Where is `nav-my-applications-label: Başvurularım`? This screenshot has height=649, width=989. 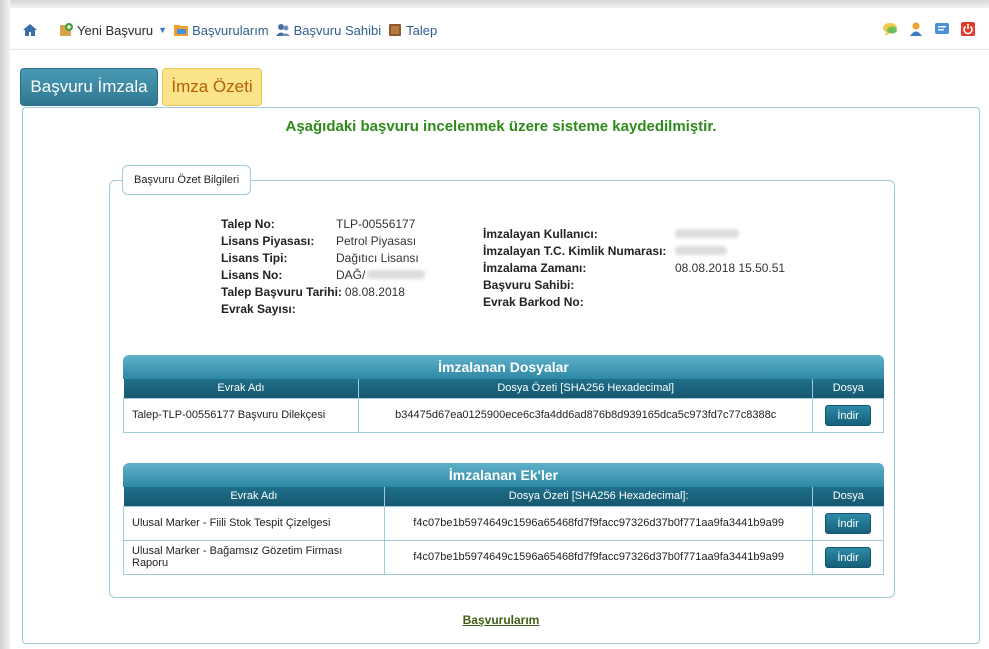 nav-my-applications-label: Başvurularım is located at coordinates (230, 30).